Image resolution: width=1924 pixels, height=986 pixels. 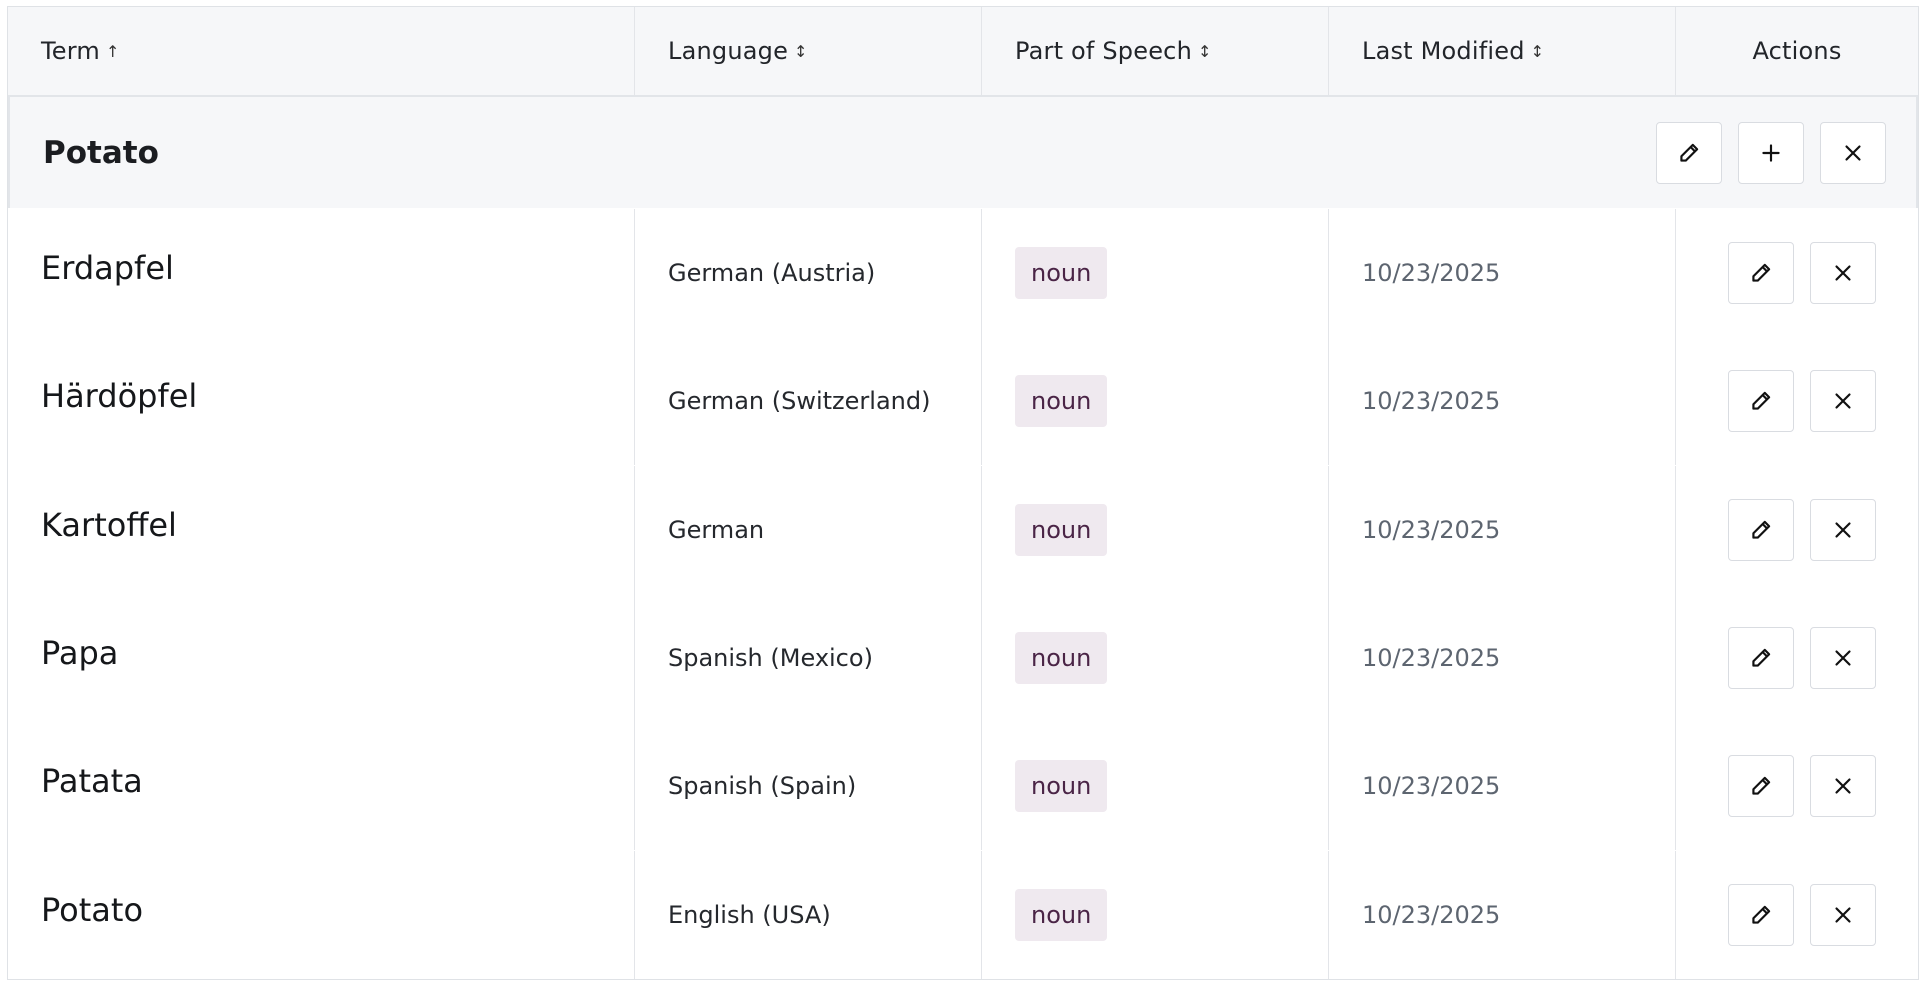 I want to click on language-text: German (Switzerland), so click(x=799, y=401).